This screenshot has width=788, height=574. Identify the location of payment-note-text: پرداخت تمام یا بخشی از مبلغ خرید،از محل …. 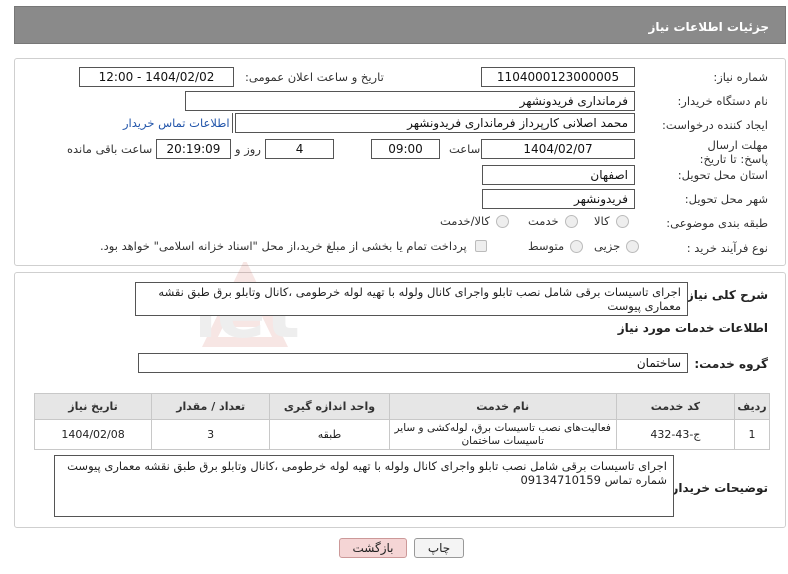
(283, 246).